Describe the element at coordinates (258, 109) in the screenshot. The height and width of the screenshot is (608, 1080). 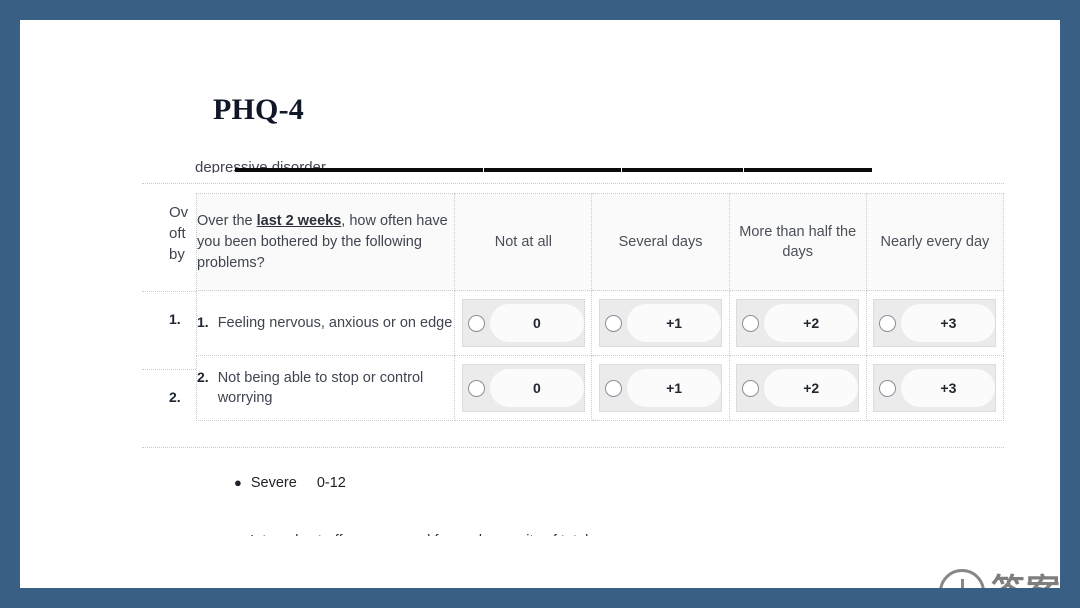
I see `page-title: PHQ-4` at that location.